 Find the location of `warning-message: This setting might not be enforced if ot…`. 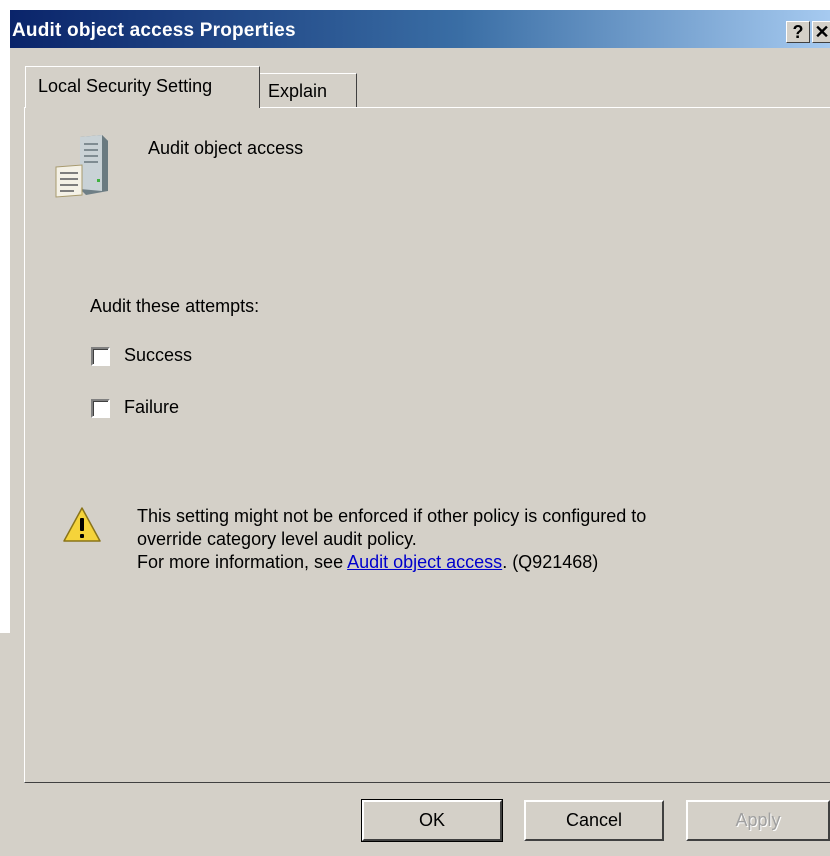

warning-message: This setting might not be enforced if ot… is located at coordinates (391, 539).